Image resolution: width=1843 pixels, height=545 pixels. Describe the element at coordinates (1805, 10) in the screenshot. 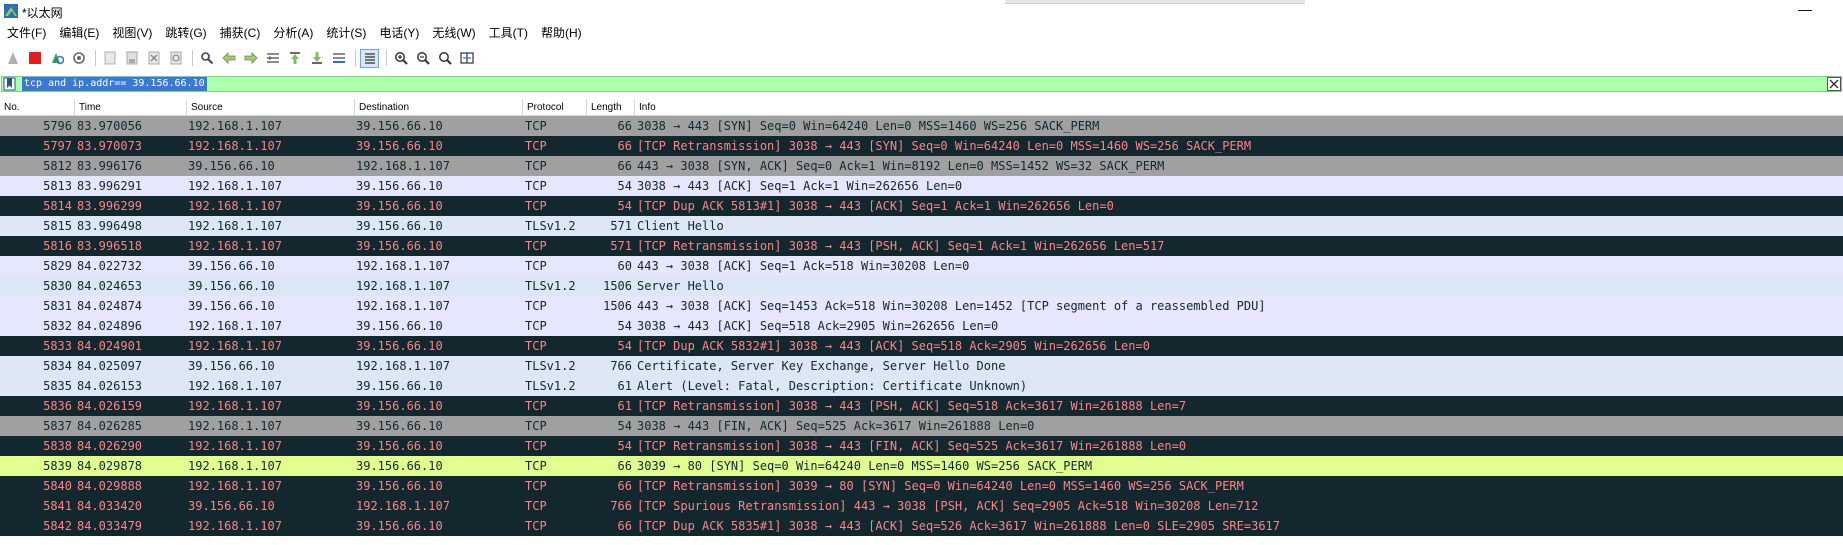

I see `minimize-icon: —` at that location.